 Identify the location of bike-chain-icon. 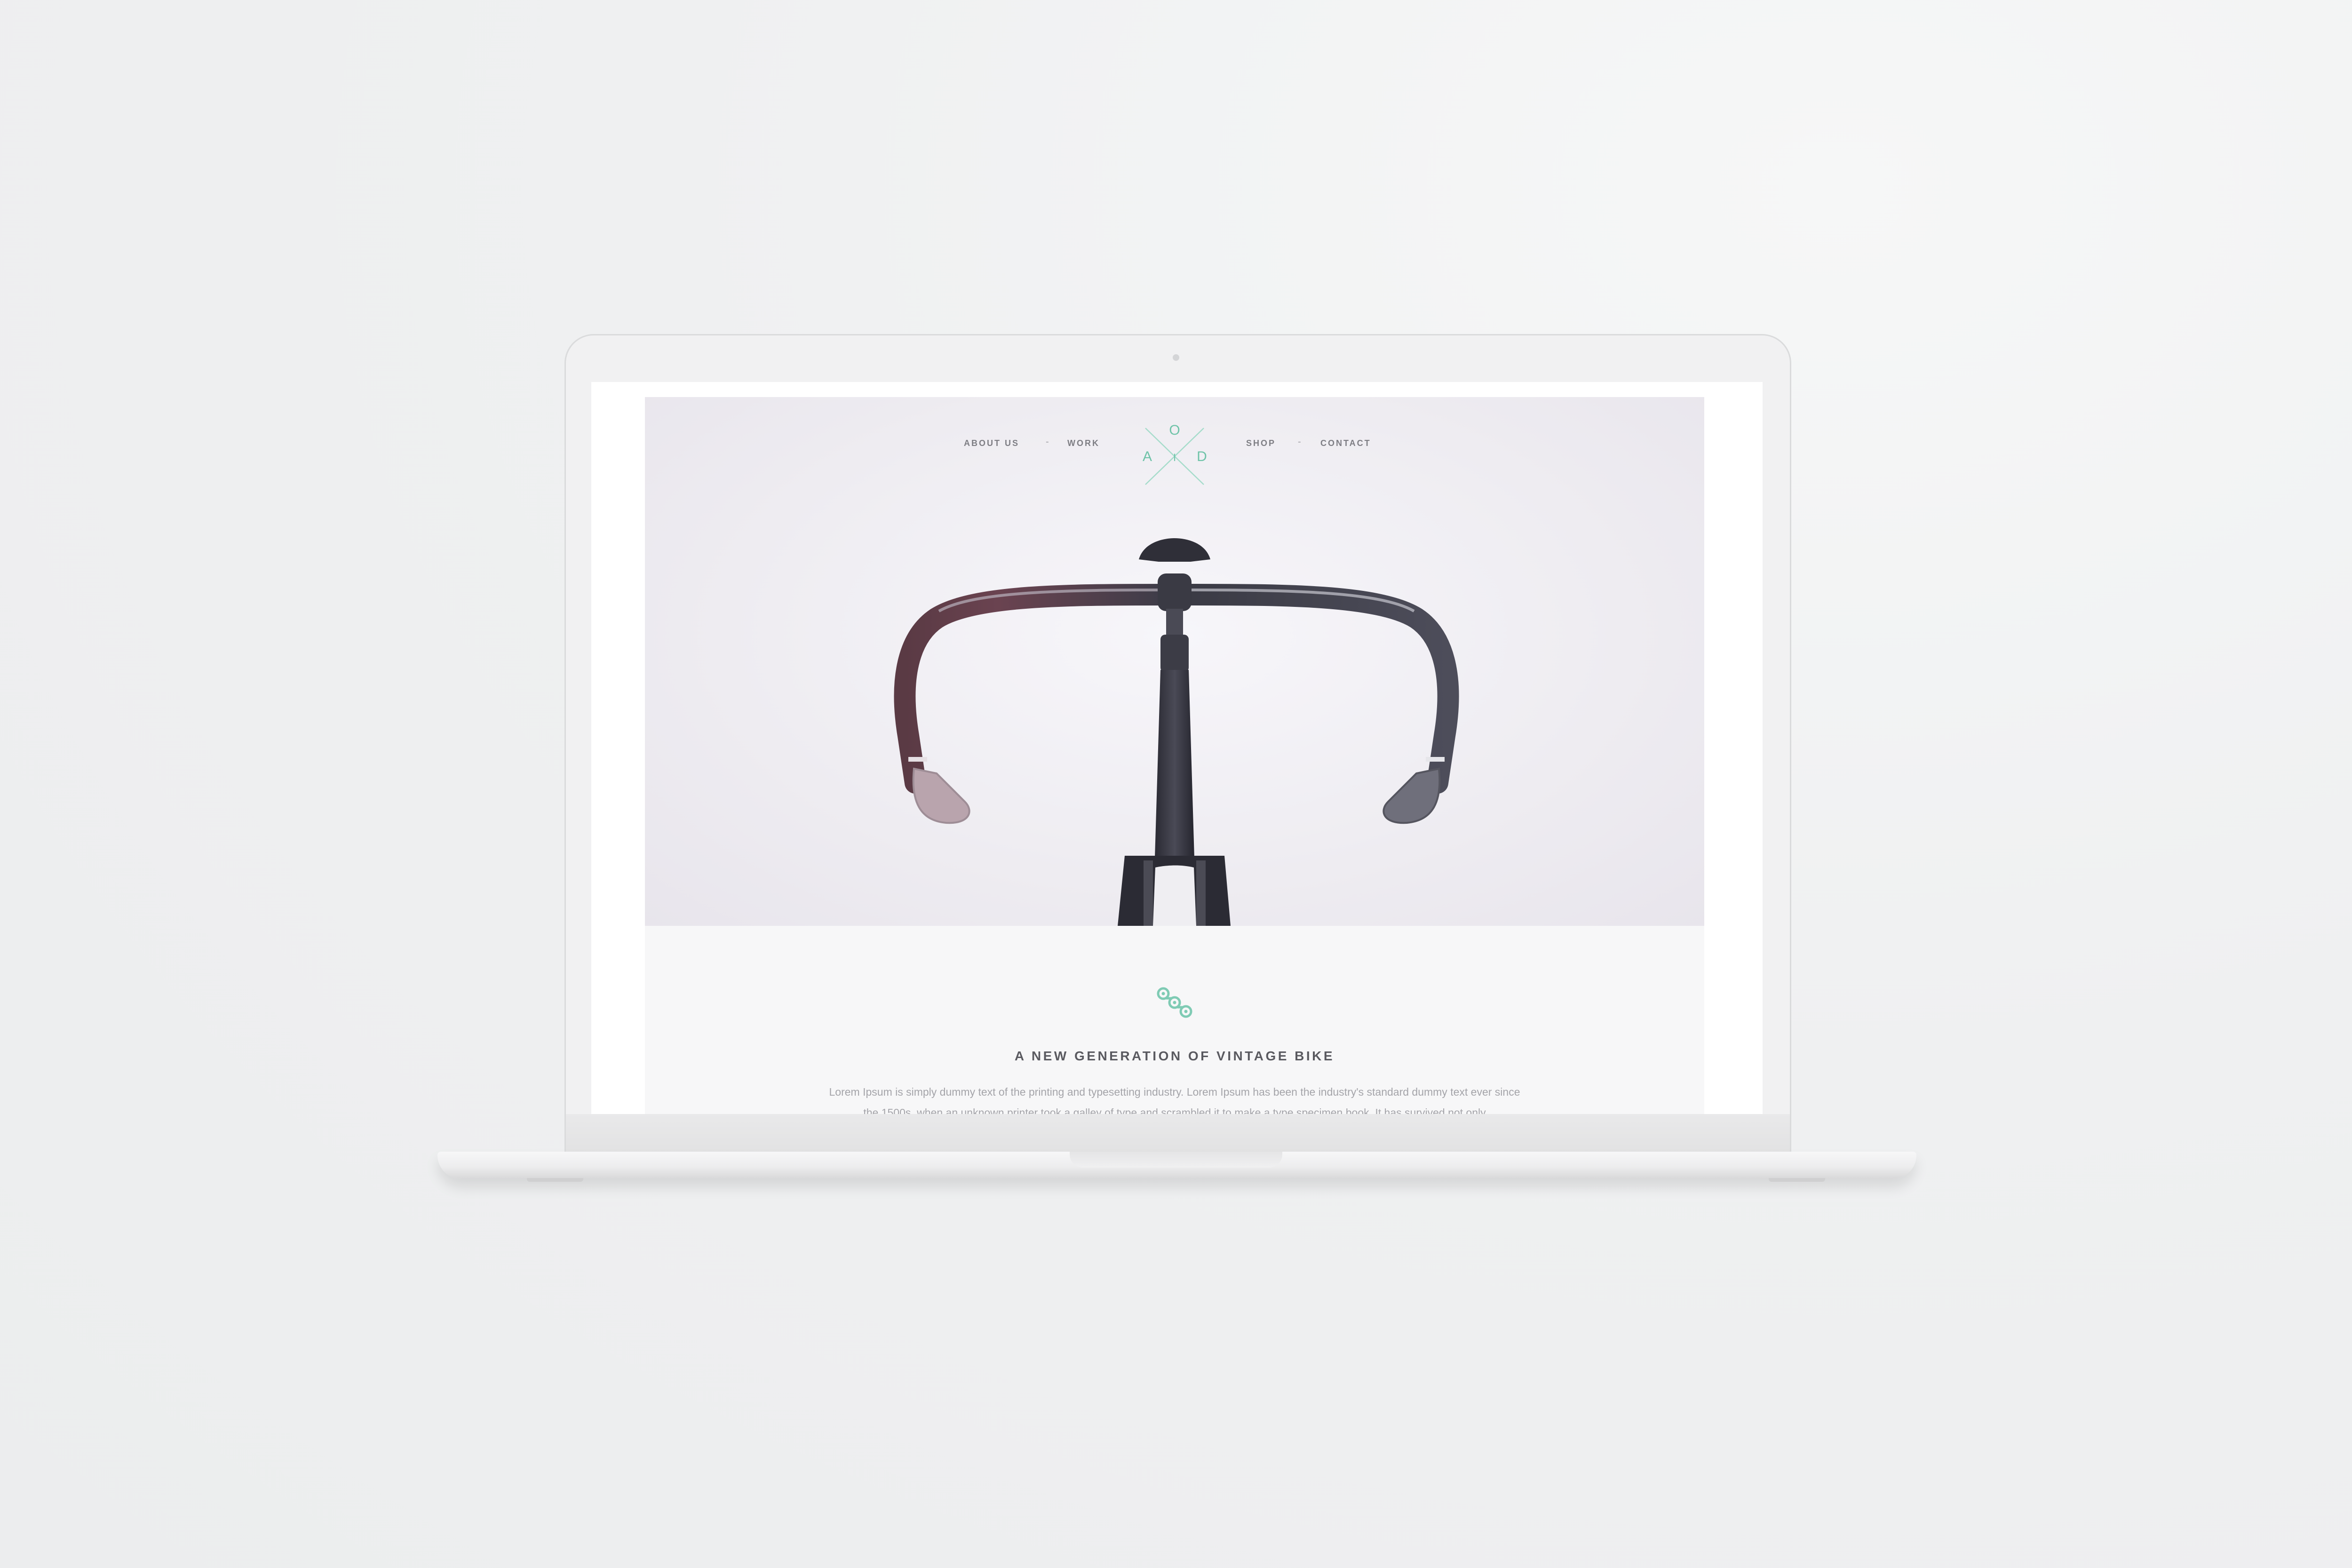
(1174, 1002).